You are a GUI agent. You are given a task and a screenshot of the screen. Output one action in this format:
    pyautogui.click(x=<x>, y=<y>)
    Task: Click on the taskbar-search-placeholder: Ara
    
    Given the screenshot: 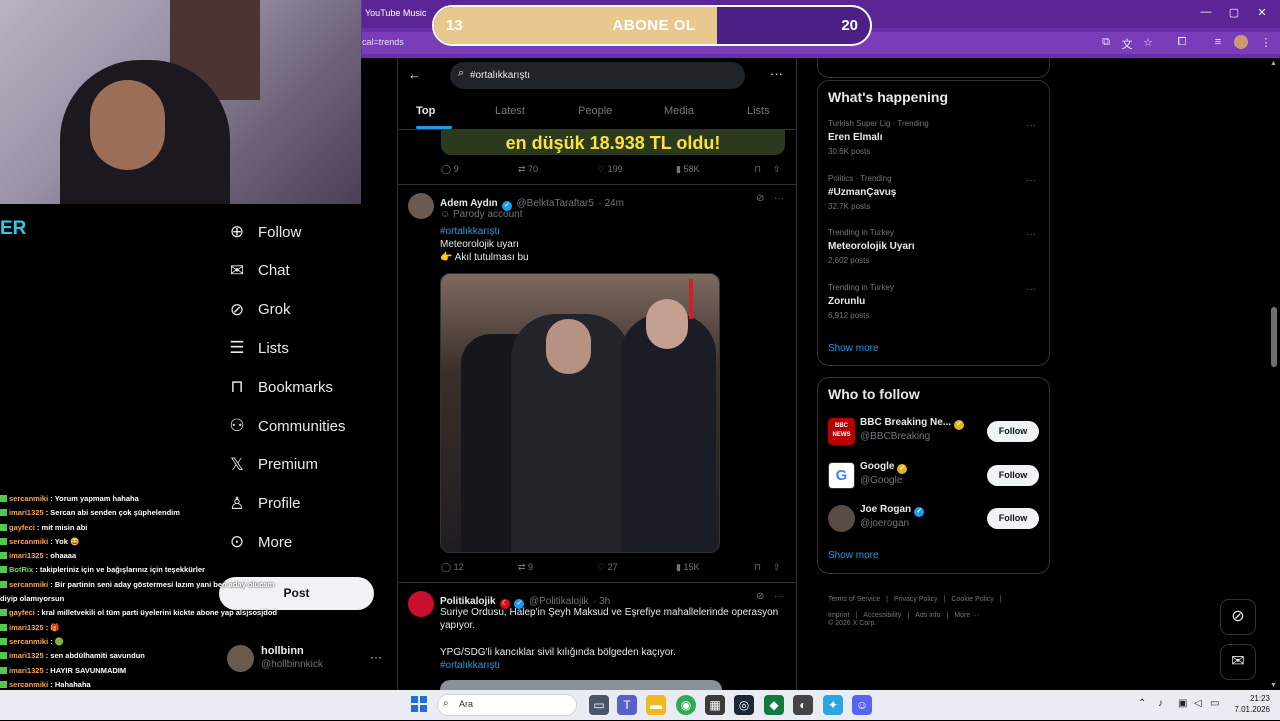 What is the action you would take?
    pyautogui.click(x=466, y=704)
    